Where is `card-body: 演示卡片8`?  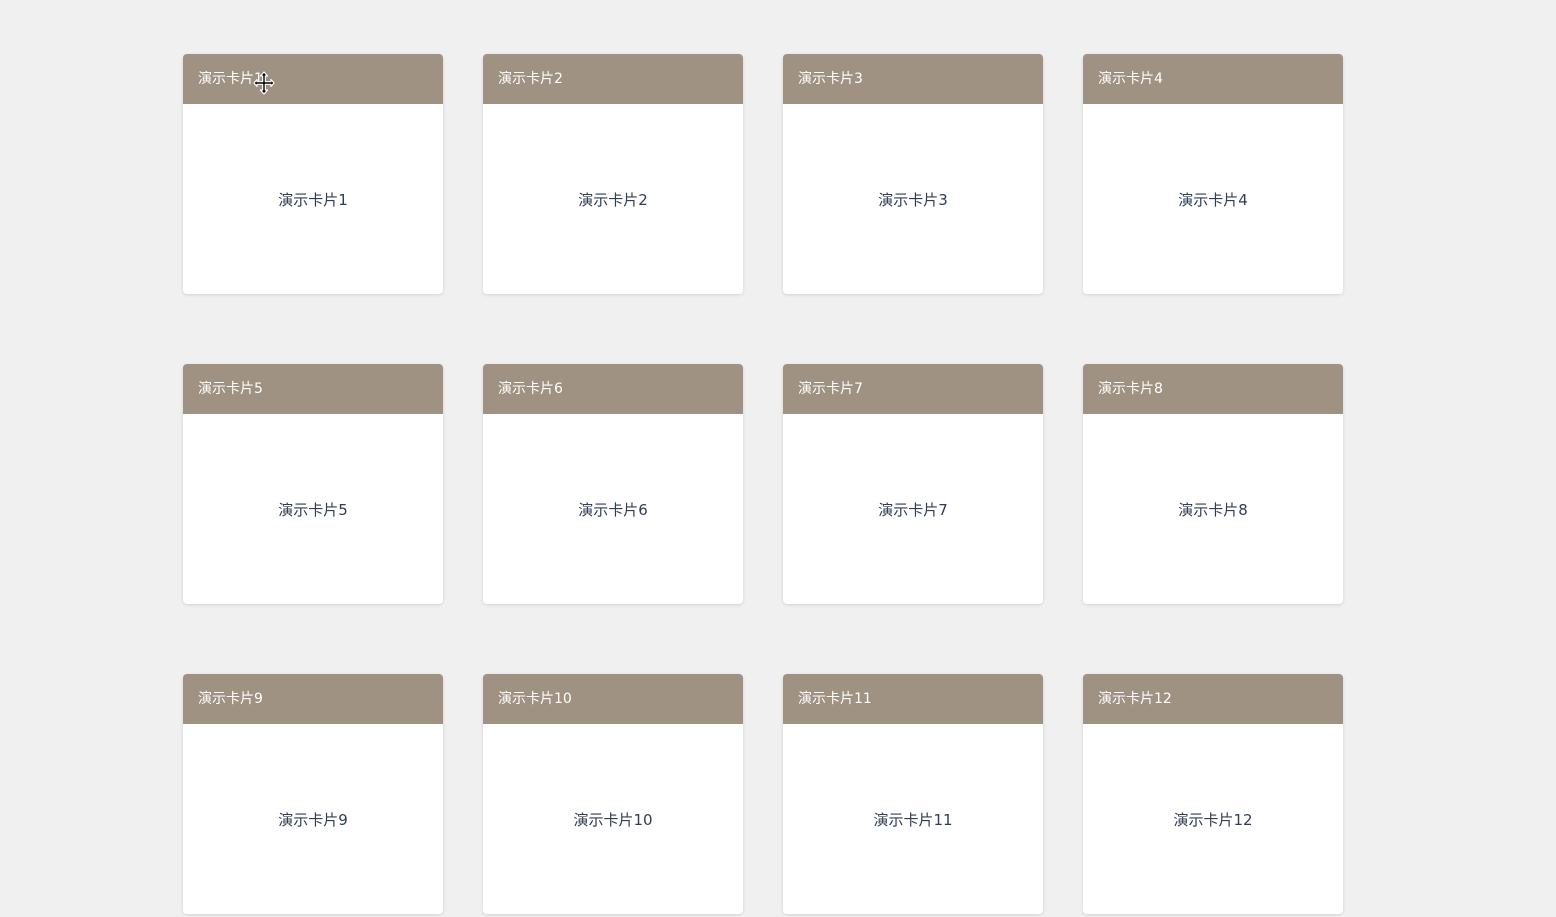
card-body: 演示卡片8 is located at coordinates (1213, 509).